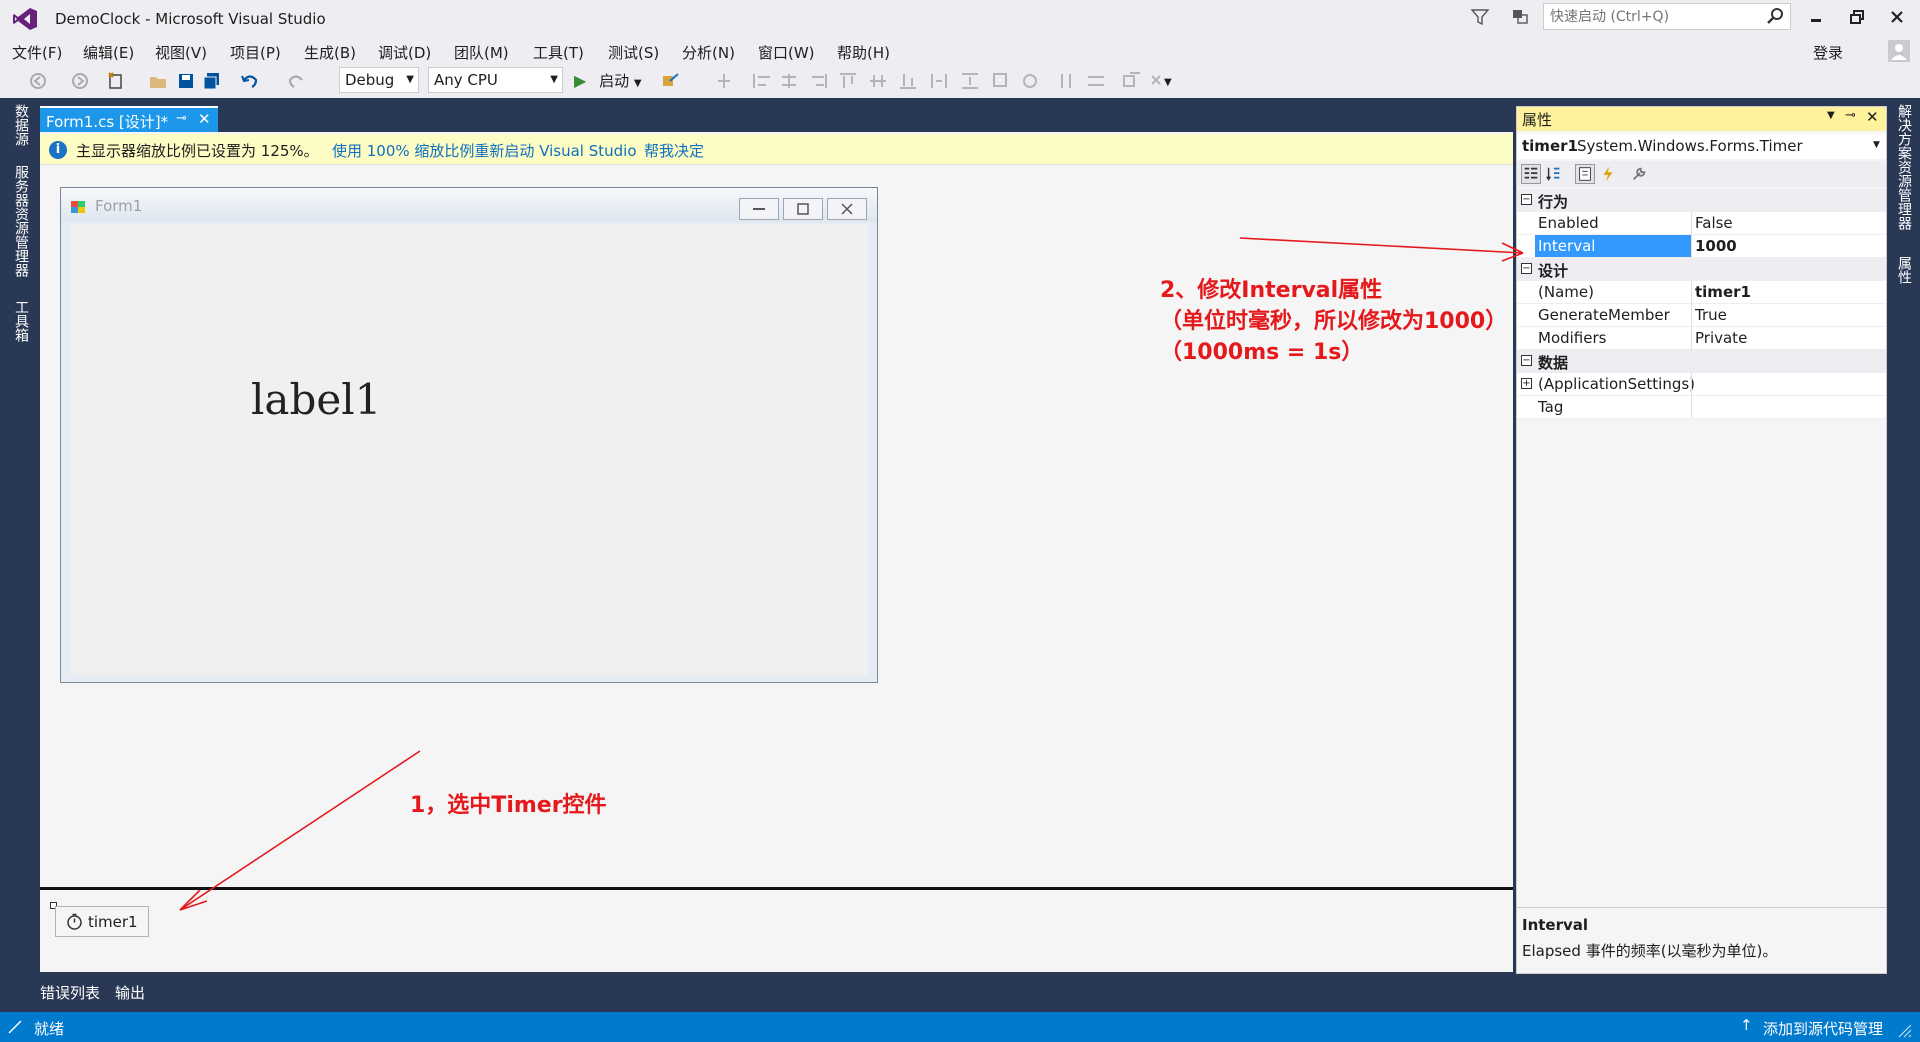  I want to click on timer1-component: timer1, so click(102, 921).